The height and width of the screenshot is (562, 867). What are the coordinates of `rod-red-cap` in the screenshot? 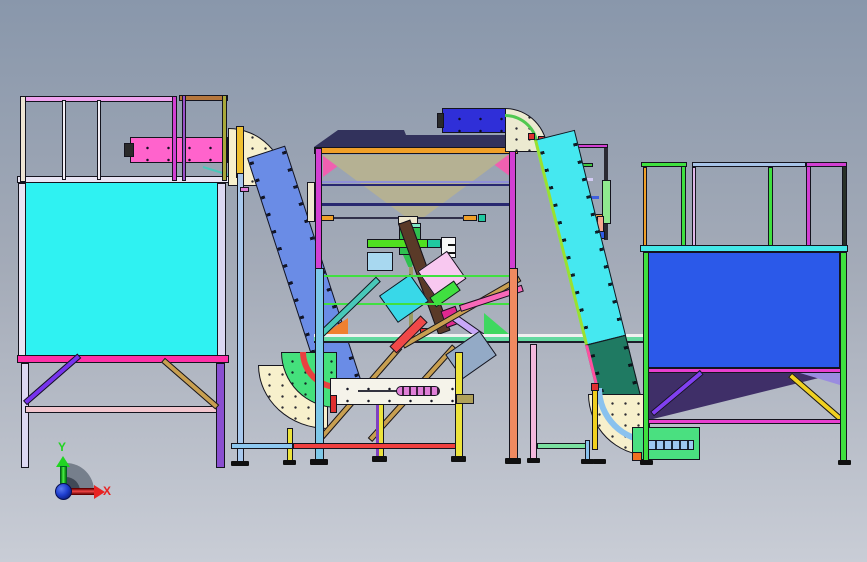 It's located at (595, 387).